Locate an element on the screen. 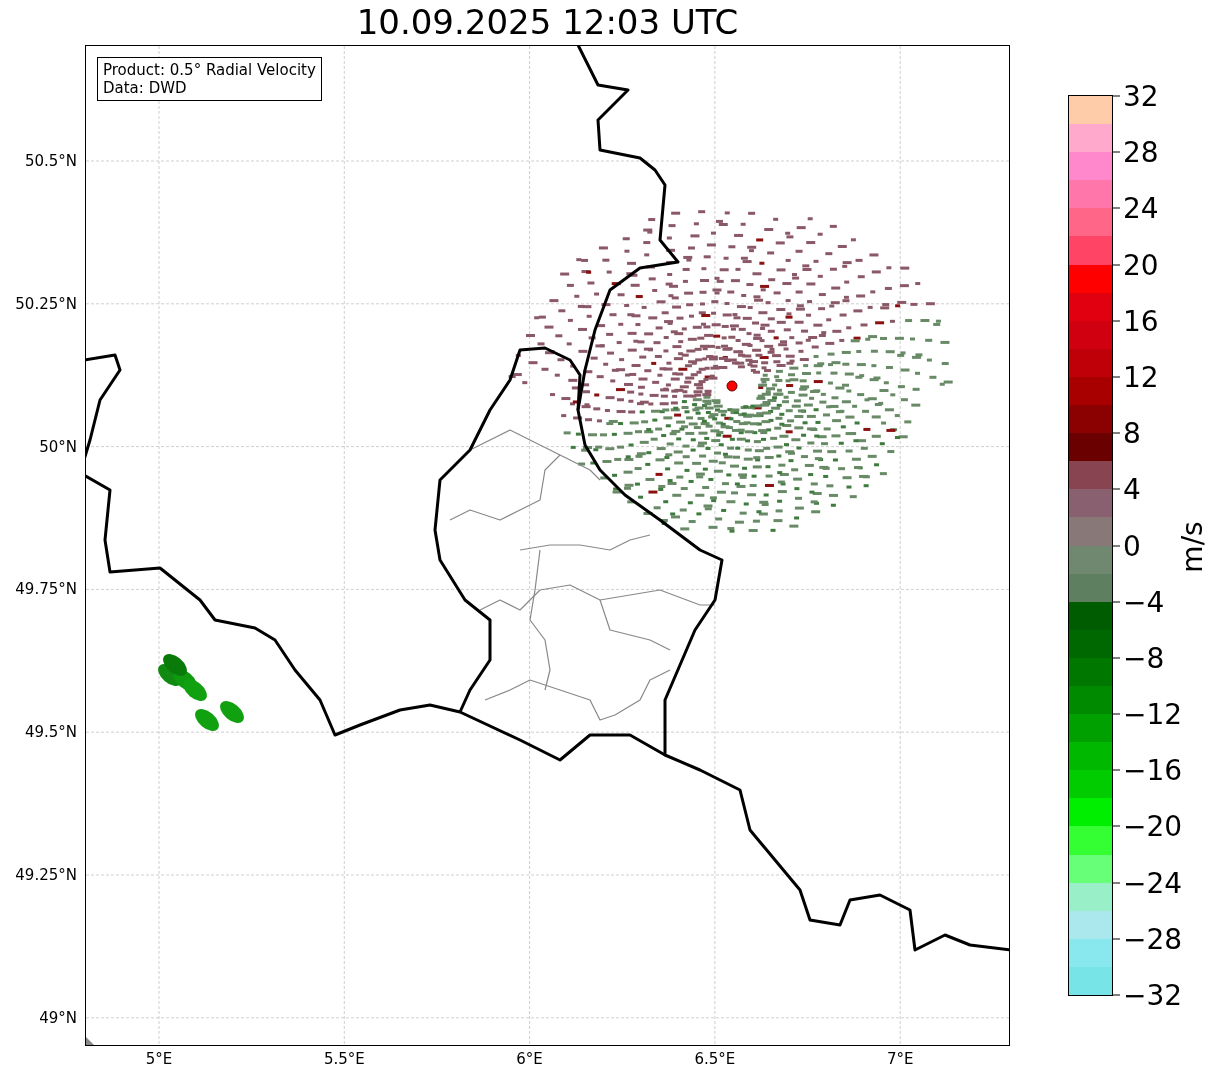  axis-tick-label: 50.25°N is located at coordinates (46, 303).